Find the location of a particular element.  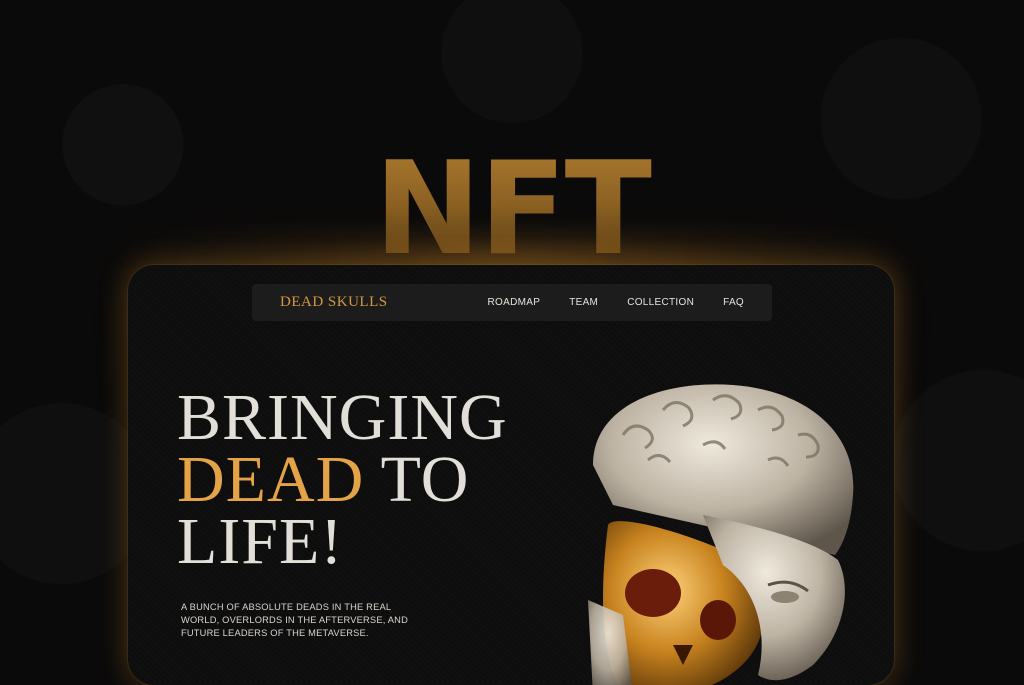

nav-link-team: TEAM is located at coordinates (583, 302).